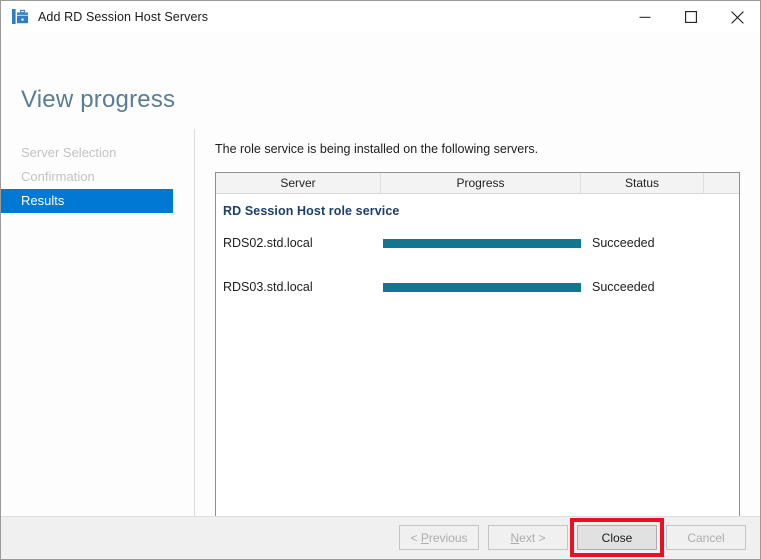 This screenshot has height=560, width=761. I want to click on cell-server-name: RDS02.std.local, so click(268, 243).